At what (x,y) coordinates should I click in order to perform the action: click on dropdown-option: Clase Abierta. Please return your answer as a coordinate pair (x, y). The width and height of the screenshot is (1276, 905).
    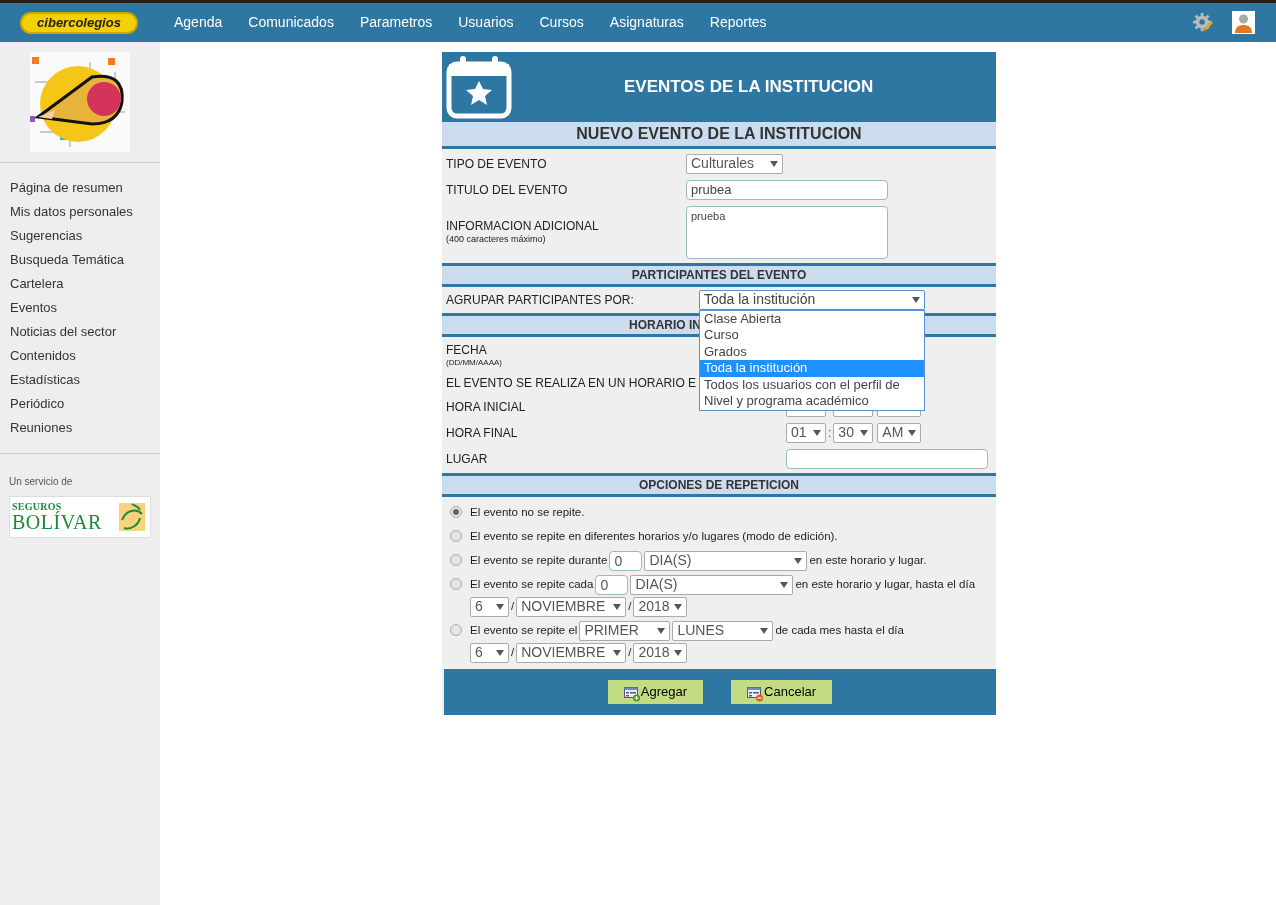
    Looking at the image, I should click on (812, 319).